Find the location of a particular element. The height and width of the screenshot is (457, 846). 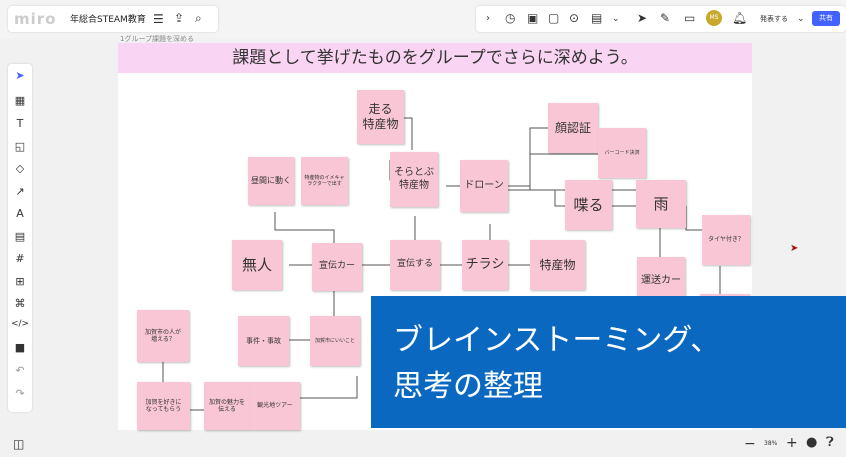

sticky-note: ドローン is located at coordinates (484, 186).